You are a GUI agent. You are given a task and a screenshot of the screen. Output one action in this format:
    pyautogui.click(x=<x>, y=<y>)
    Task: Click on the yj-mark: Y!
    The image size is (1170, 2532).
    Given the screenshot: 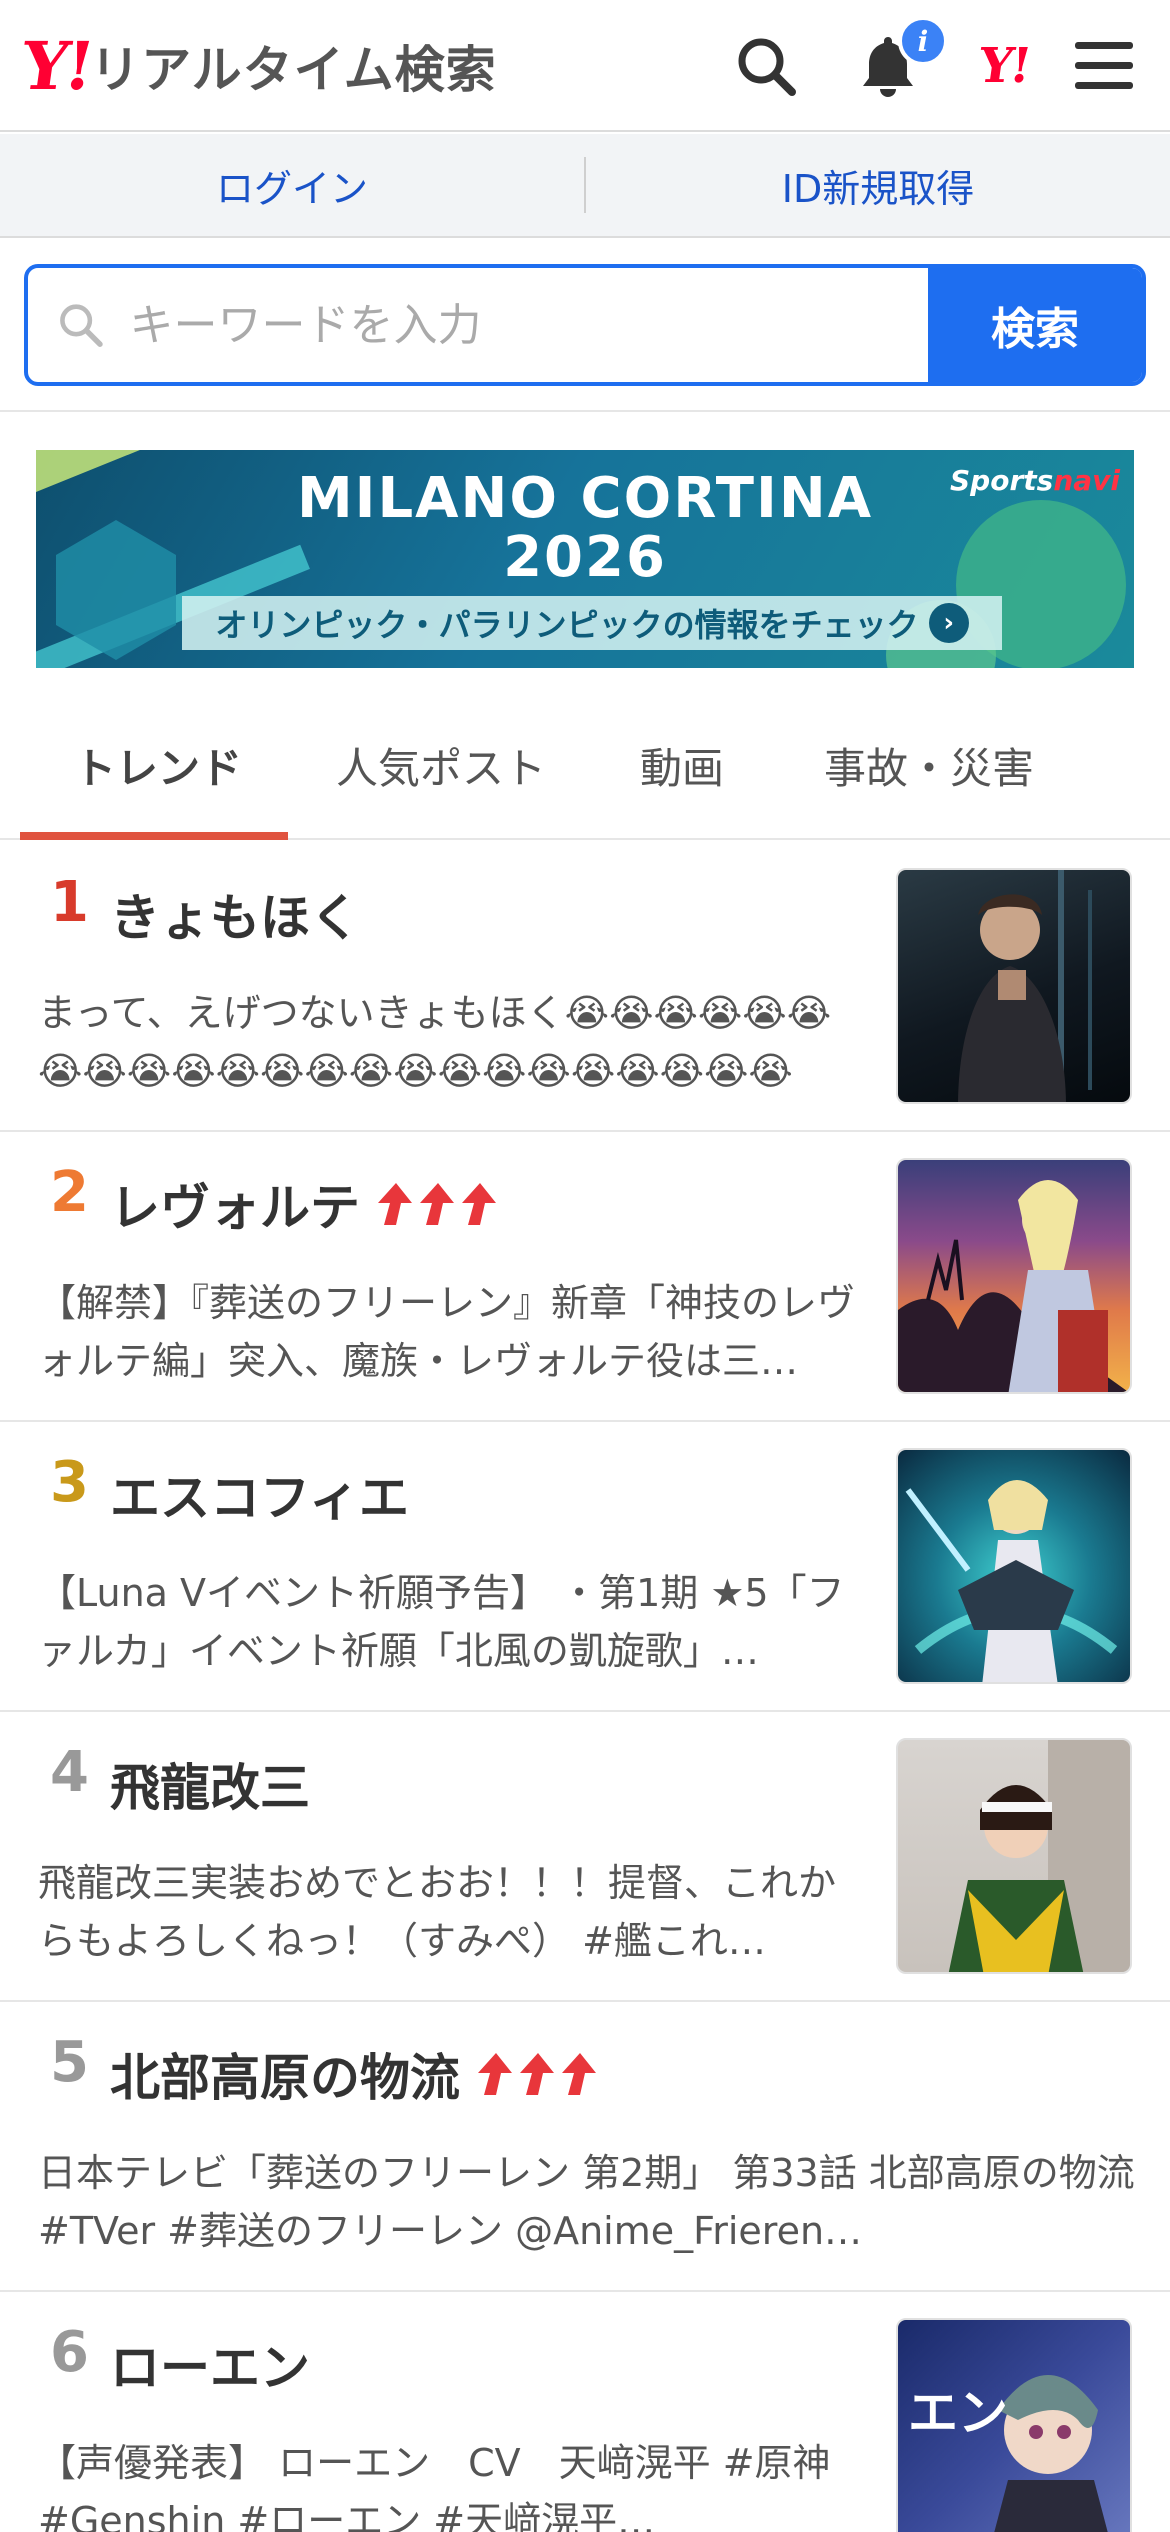 What is the action you would take?
    pyautogui.click(x=1004, y=66)
    